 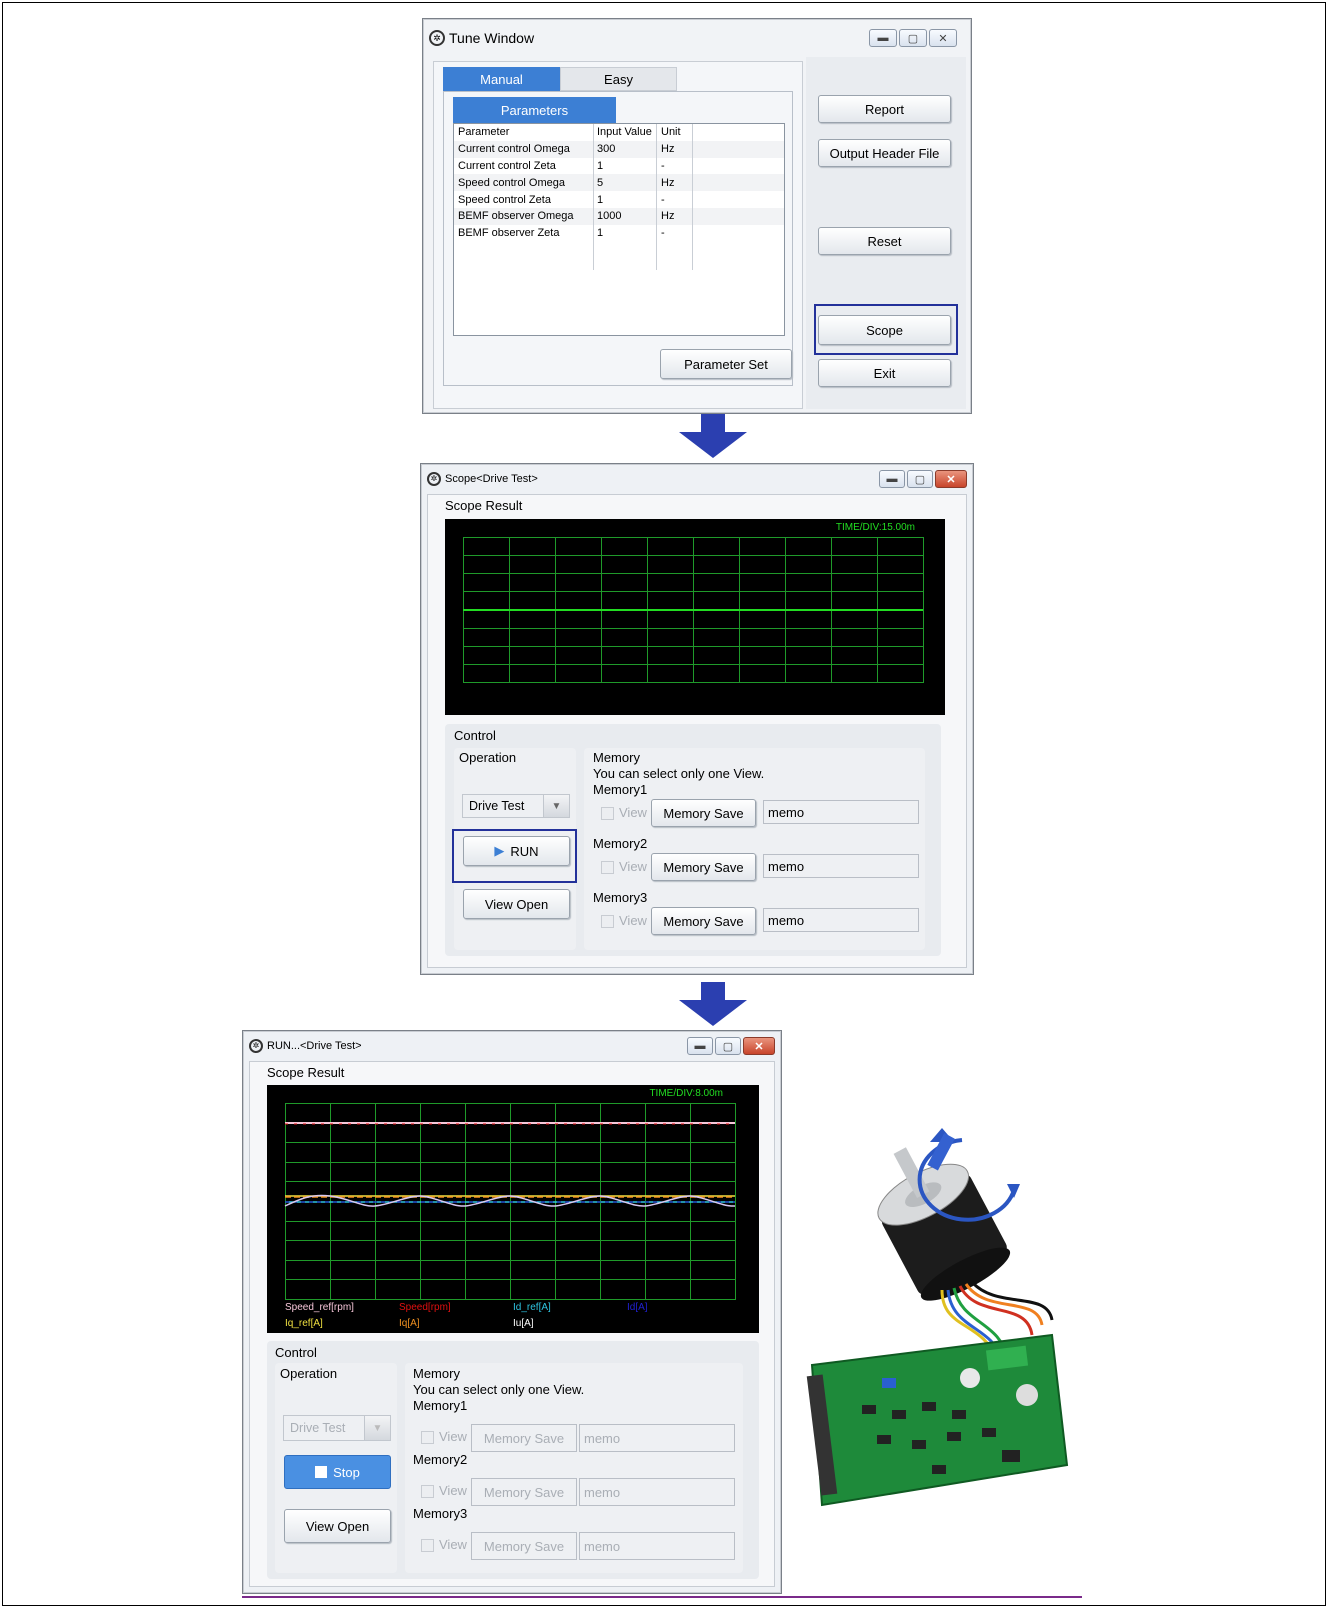 I want to click on footer-rule, so click(x=662, y=1597).